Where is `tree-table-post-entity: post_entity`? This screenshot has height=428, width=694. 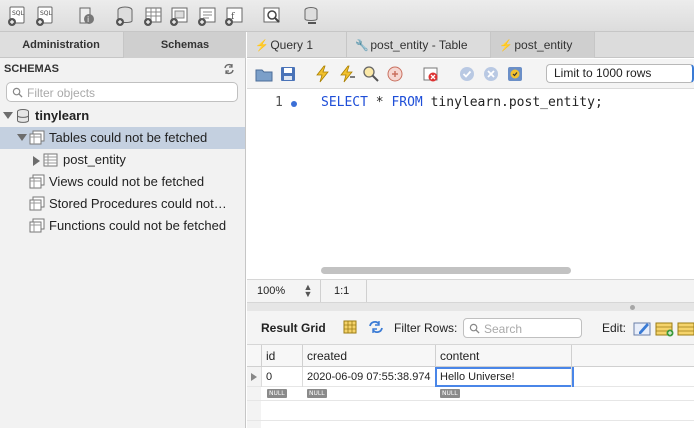
tree-table-post-entity: post_entity is located at coordinates (122, 160).